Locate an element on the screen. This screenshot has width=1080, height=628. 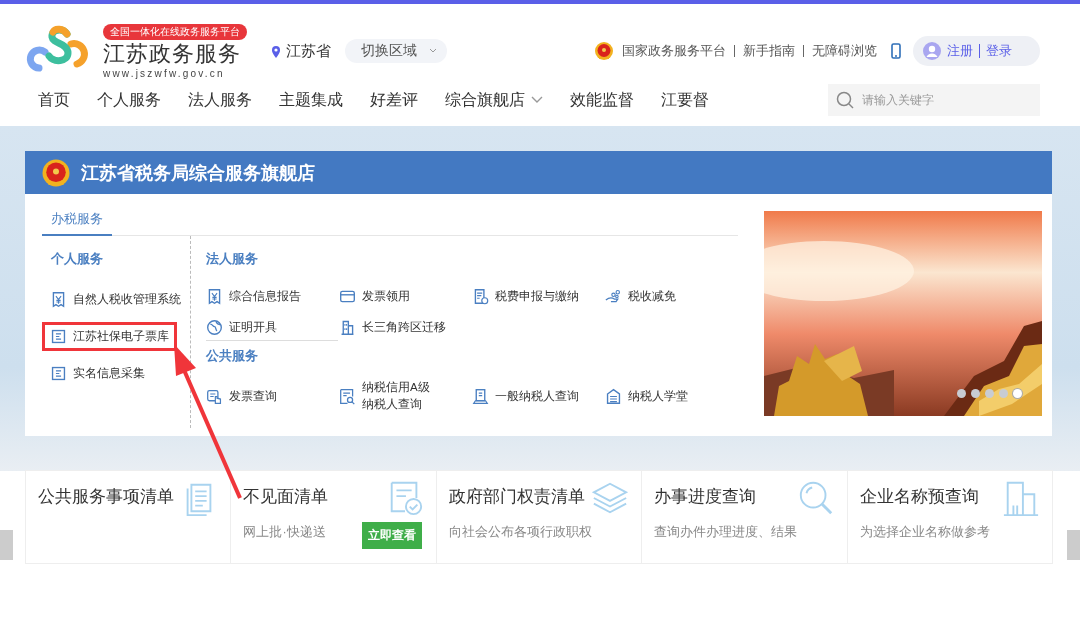
touch-screen-icon is located at coordinates (214, 396).